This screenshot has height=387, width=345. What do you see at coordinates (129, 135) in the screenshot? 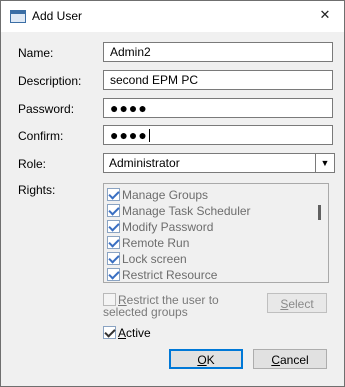
I see `confirm-value: ●●●●` at bounding box center [129, 135].